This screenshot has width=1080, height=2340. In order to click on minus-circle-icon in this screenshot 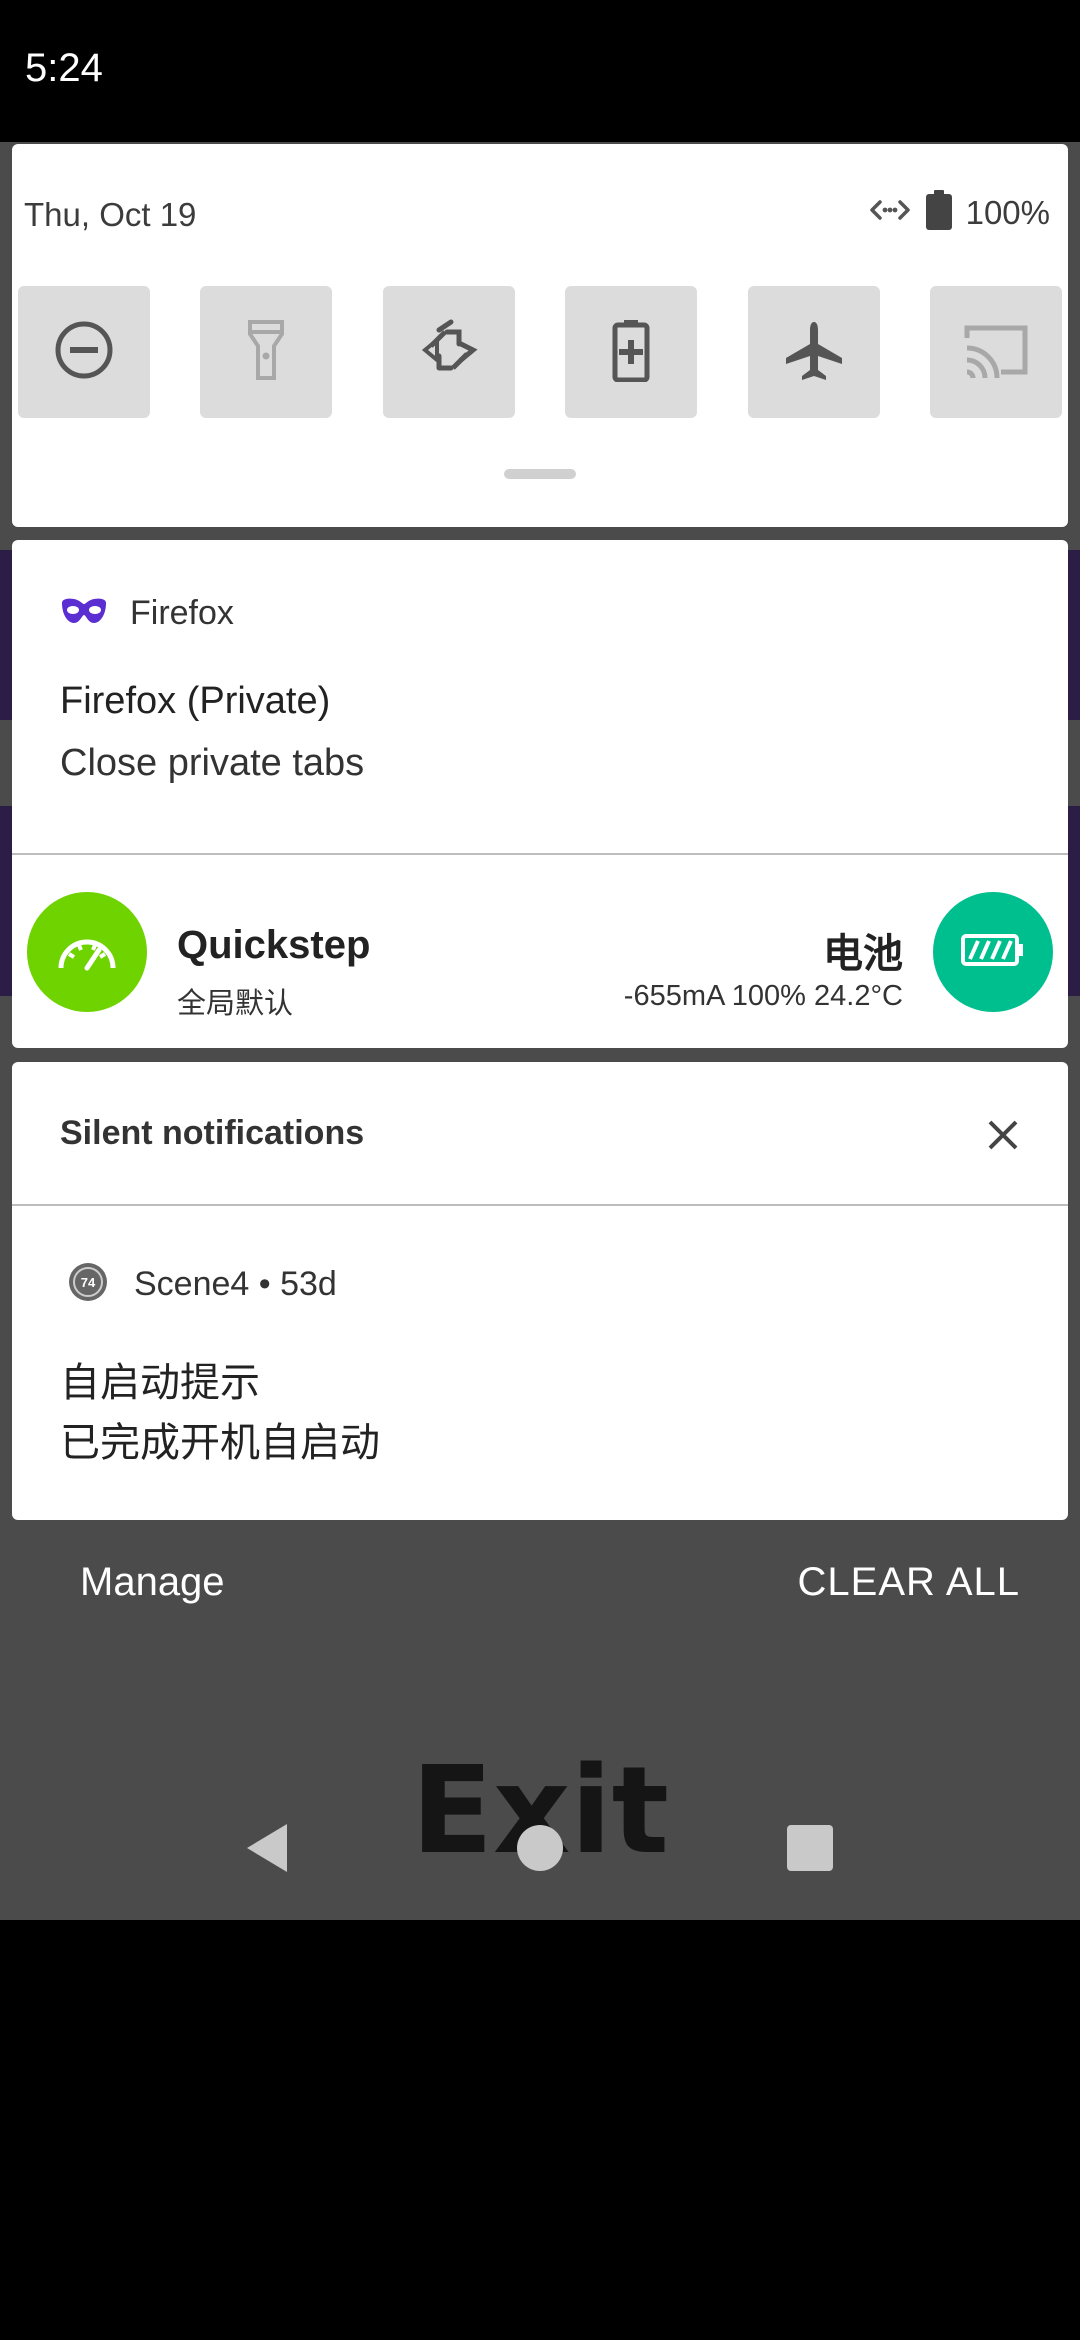, I will do `click(84, 352)`.